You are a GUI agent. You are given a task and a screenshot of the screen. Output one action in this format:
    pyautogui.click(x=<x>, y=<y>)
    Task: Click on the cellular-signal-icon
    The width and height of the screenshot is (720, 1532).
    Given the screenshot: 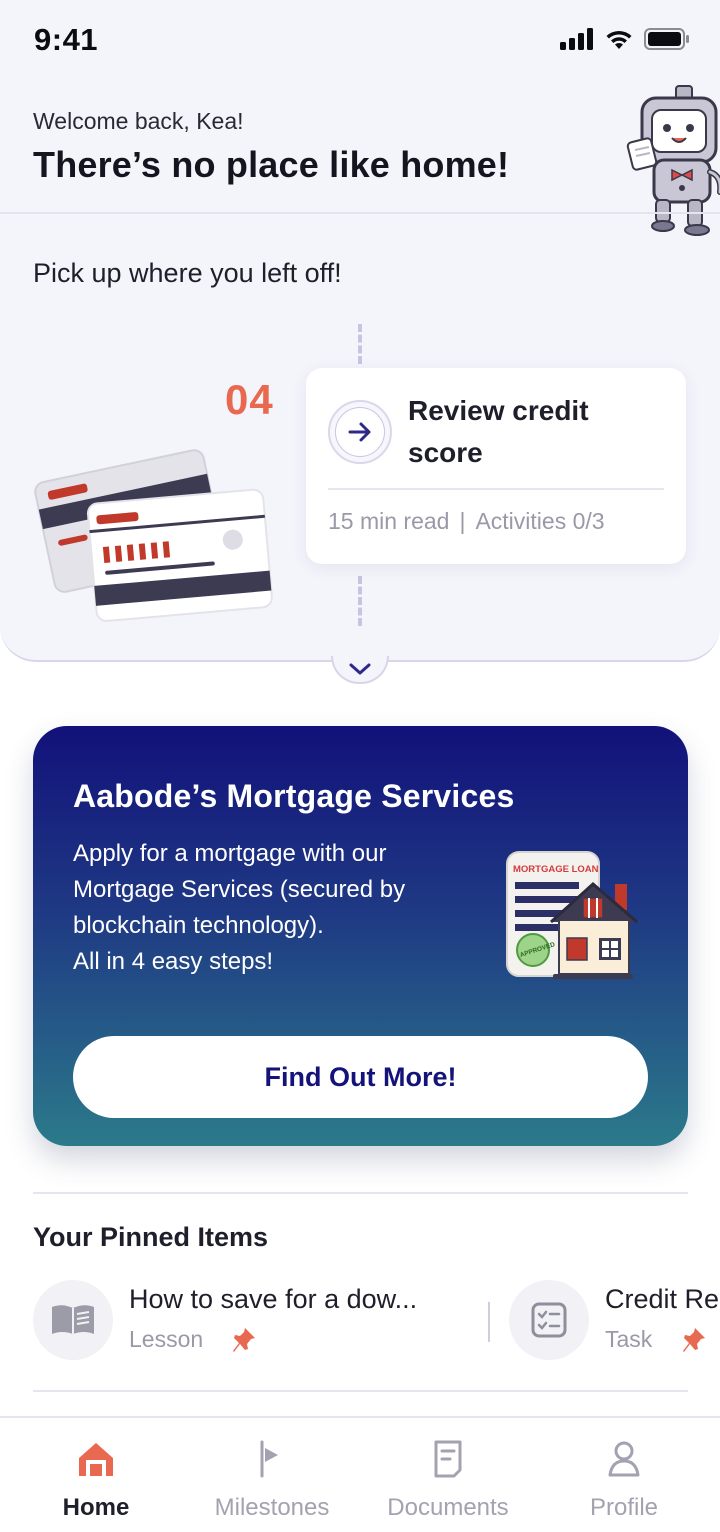 What is the action you would take?
    pyautogui.click(x=576, y=39)
    